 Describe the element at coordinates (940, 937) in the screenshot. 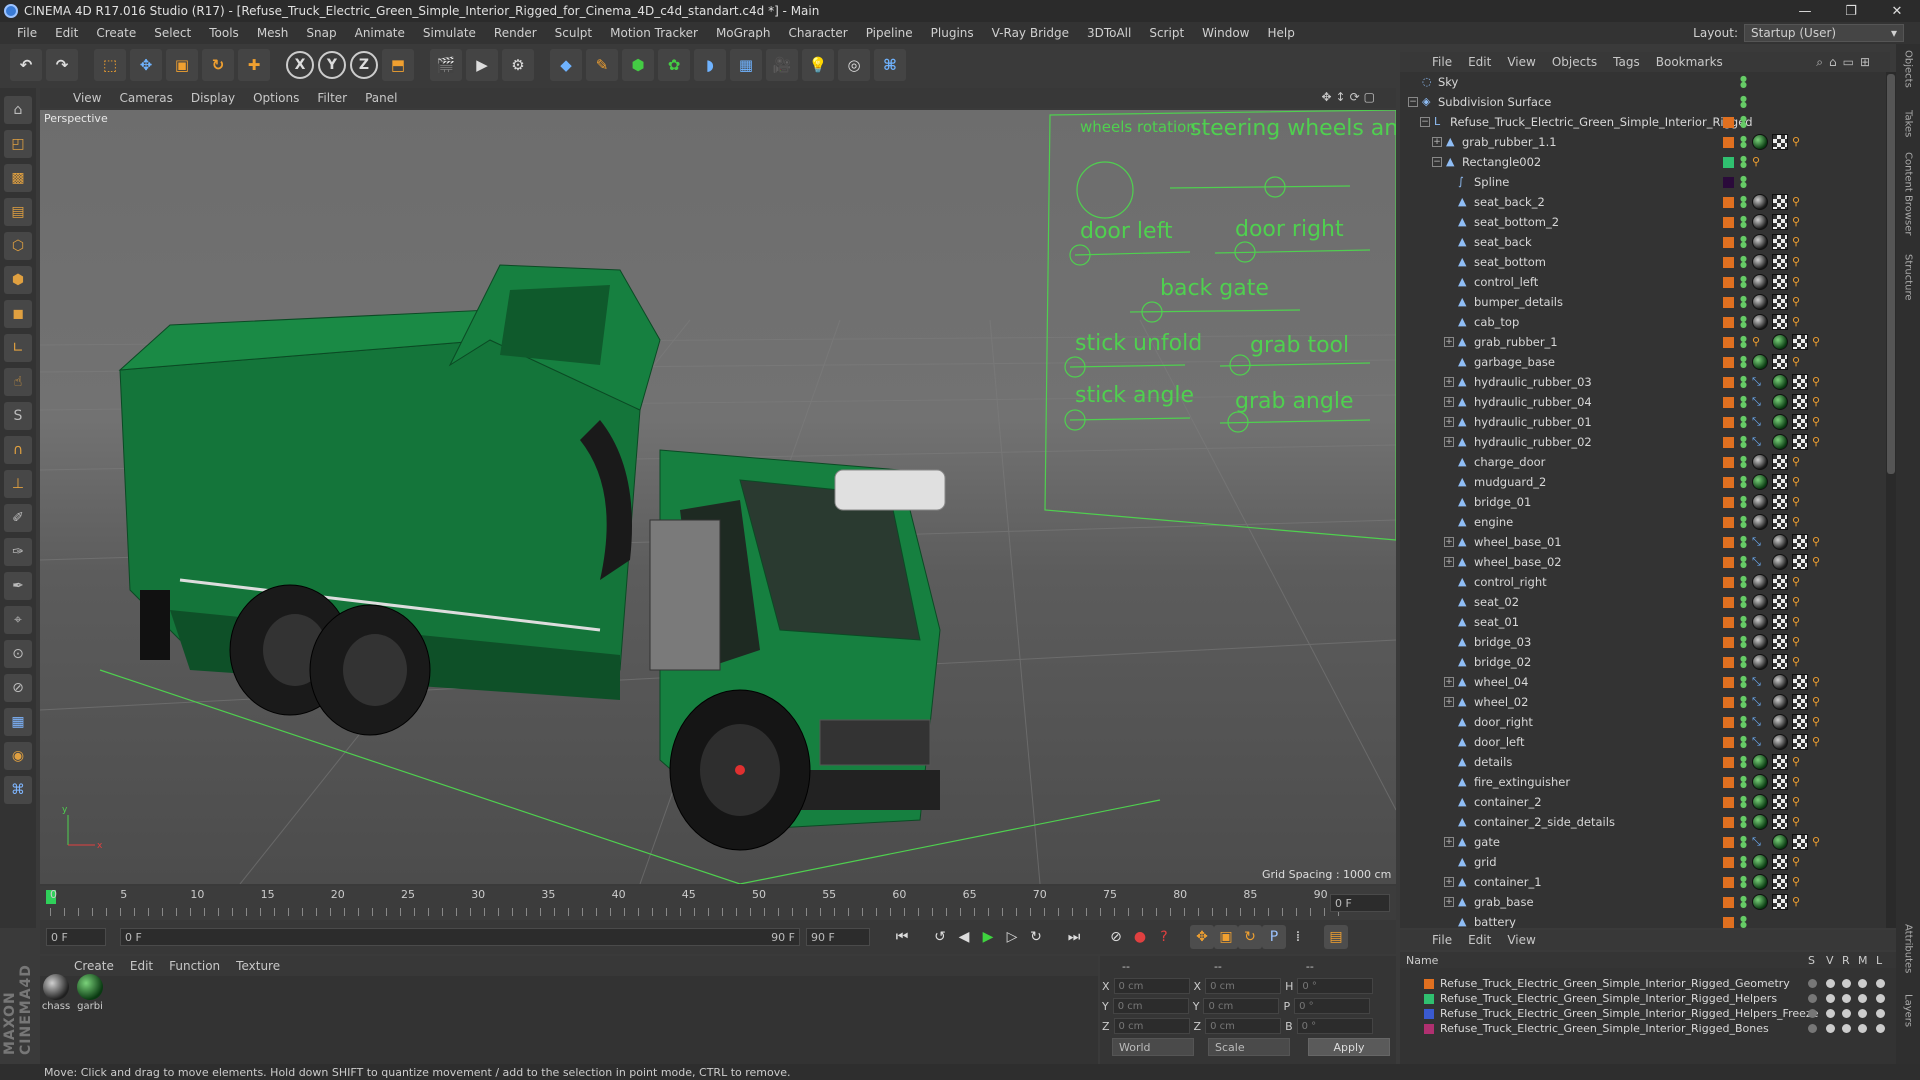

I see `previous-key-icon: ↺` at that location.